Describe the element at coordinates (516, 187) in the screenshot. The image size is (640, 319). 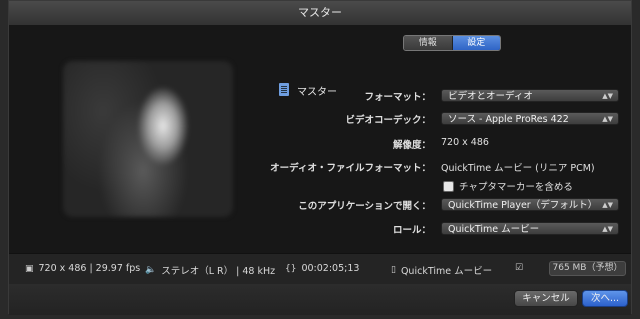
I see `chapter-markers-label: チャプタマーカーを含める` at that location.